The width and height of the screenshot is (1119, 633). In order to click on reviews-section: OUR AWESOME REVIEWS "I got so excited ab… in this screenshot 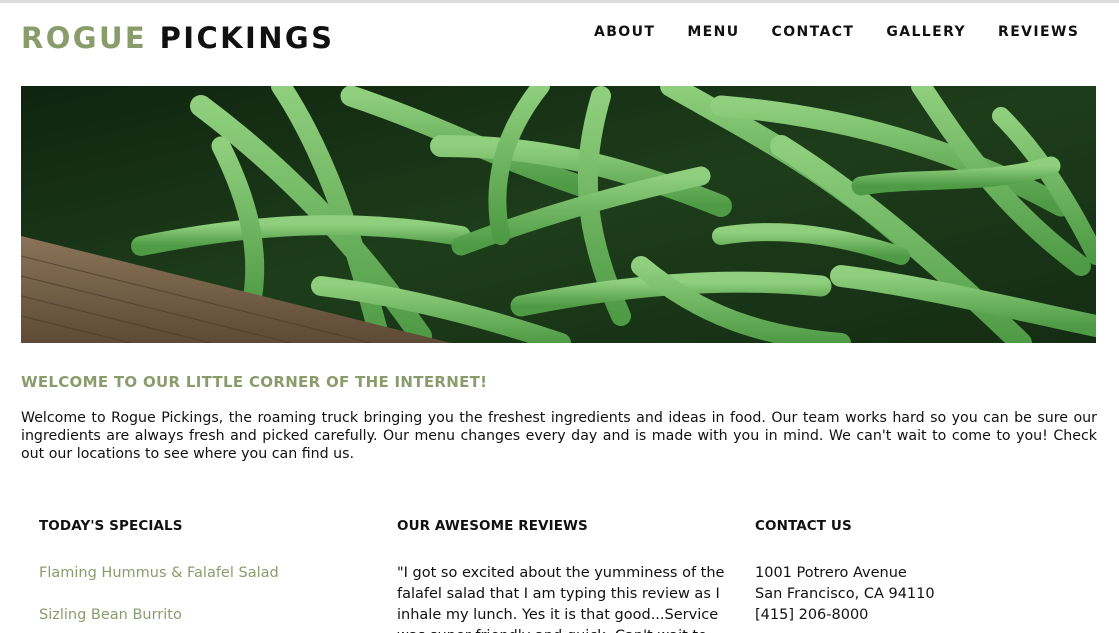, I will do `click(562, 575)`.